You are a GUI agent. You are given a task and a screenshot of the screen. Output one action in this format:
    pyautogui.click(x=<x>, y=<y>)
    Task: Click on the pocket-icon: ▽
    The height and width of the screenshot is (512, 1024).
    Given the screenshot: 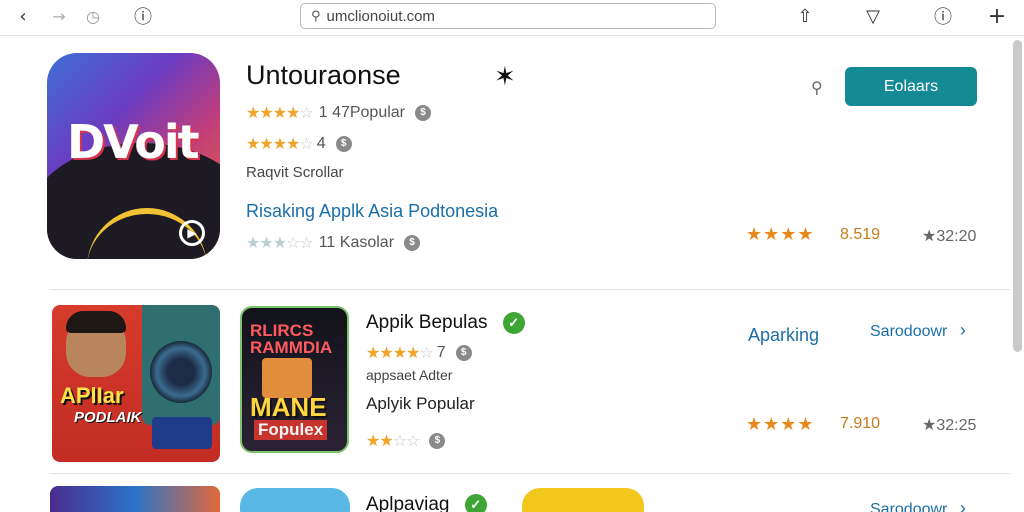 What is the action you would take?
    pyautogui.click(x=873, y=16)
    